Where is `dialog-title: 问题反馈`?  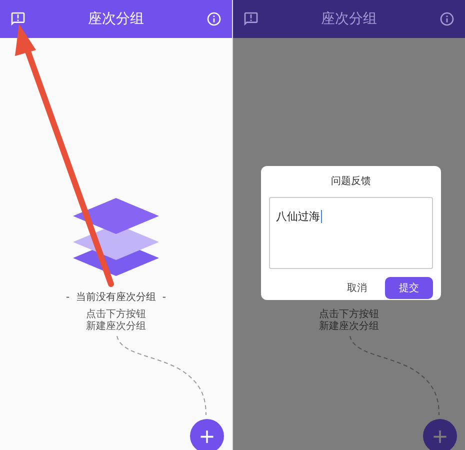 dialog-title: 问题反馈 is located at coordinates (351, 182).